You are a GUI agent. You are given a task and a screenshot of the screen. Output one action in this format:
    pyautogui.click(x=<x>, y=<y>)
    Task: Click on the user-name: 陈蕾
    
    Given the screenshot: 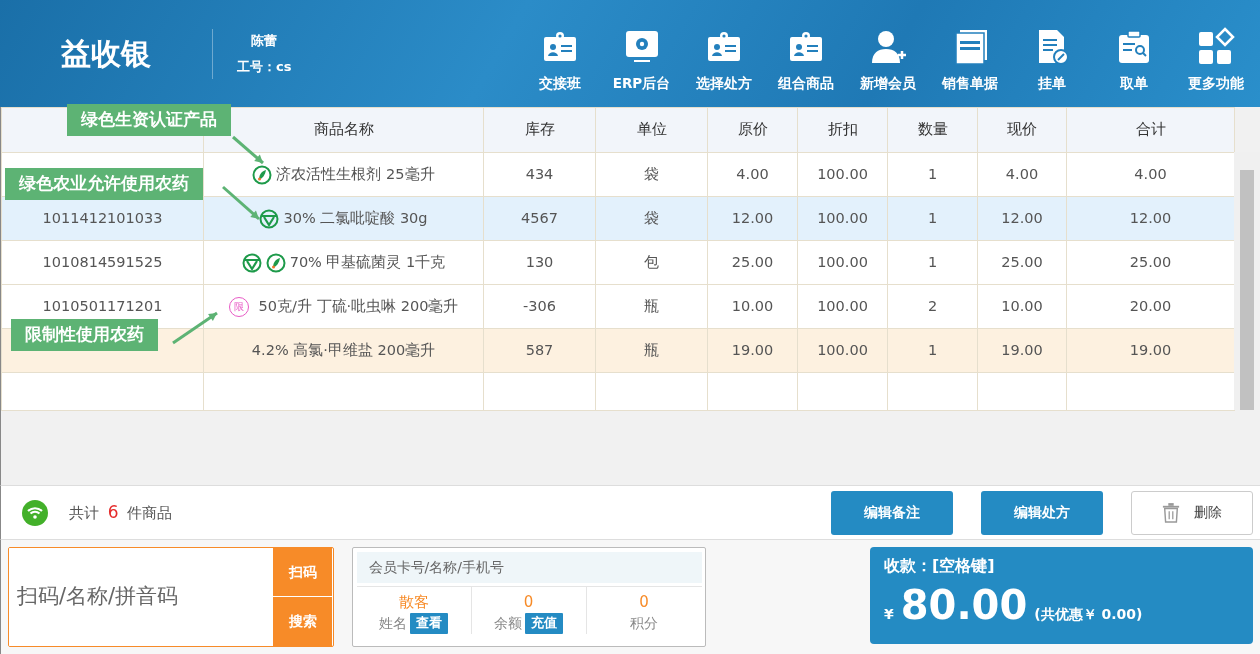 What is the action you would take?
    pyautogui.click(x=264, y=40)
    